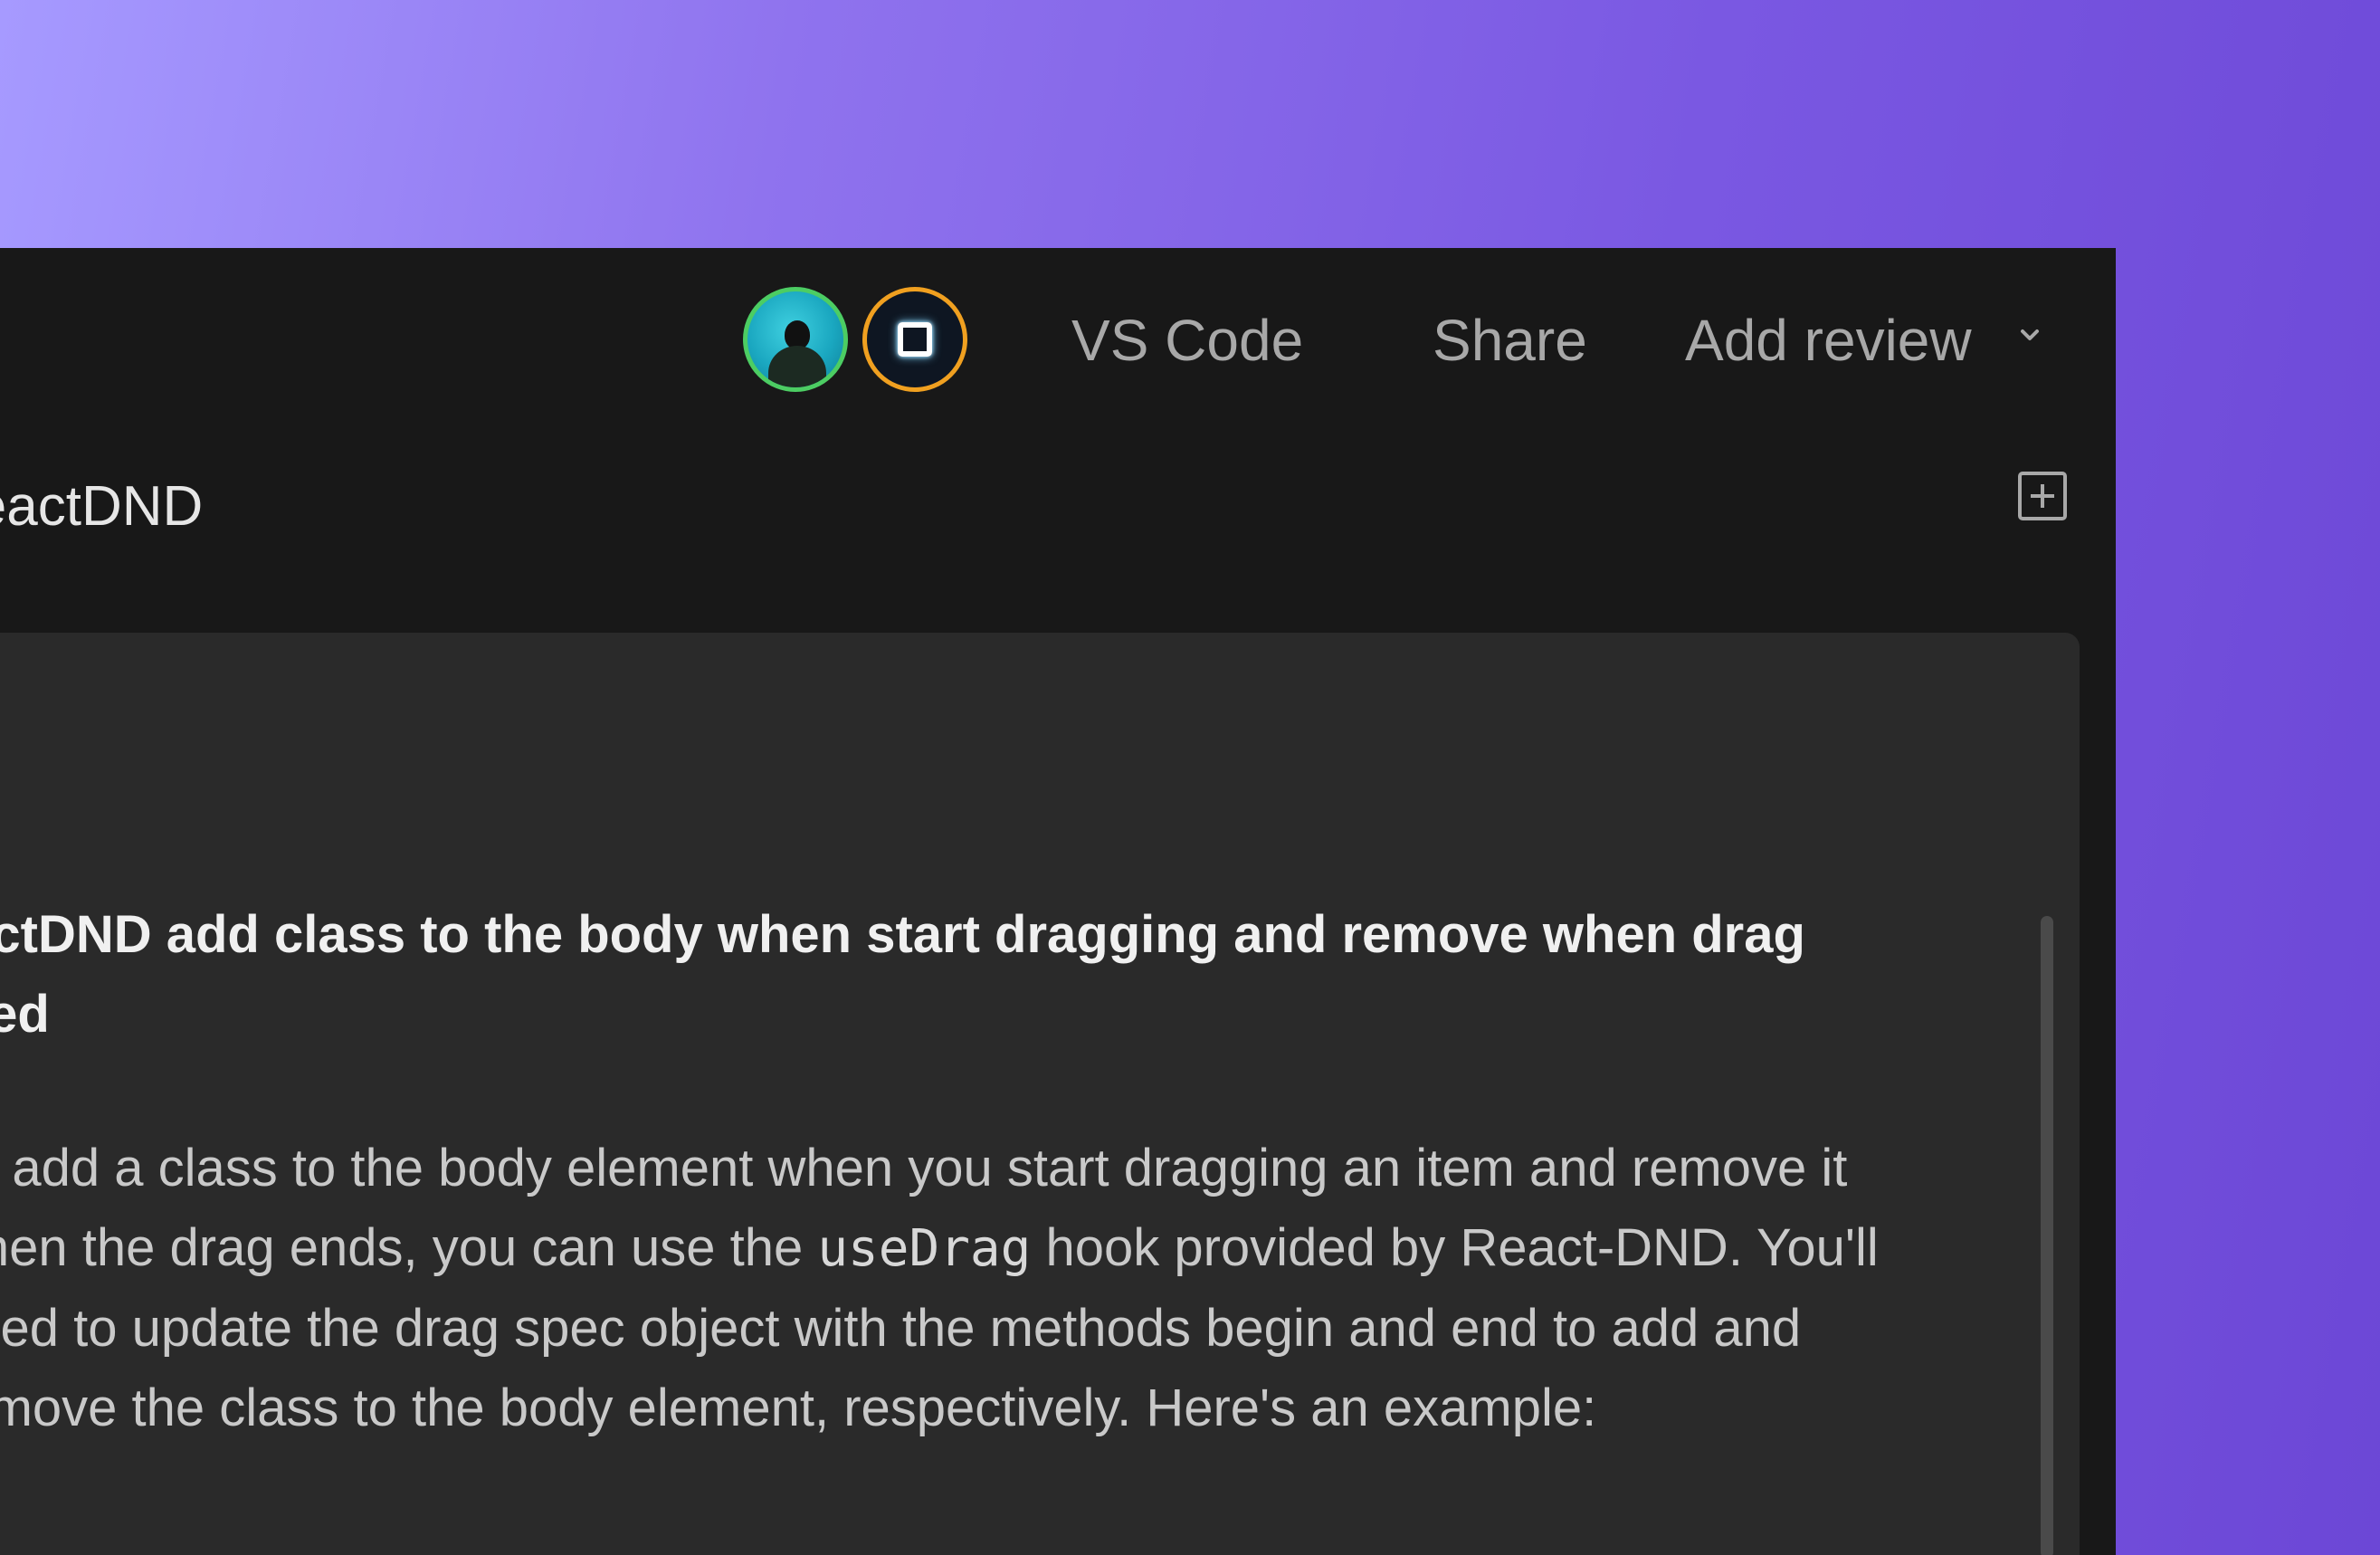 The image size is (2380, 1555). I want to click on new-tab-plus-icon, so click(2043, 496).